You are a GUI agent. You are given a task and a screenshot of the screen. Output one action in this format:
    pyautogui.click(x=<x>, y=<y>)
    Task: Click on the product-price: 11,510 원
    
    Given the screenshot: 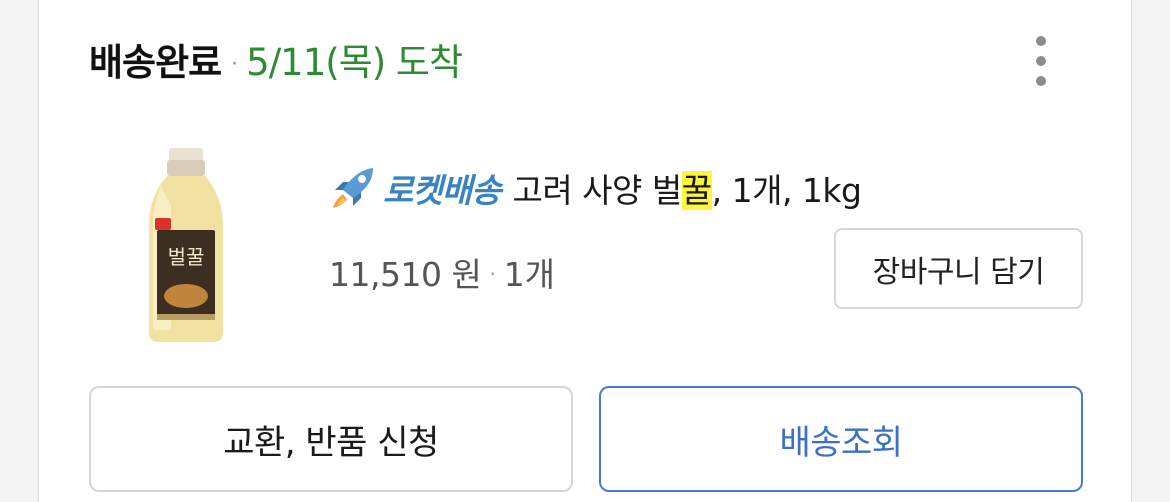 What is the action you would take?
    pyautogui.click(x=405, y=274)
    